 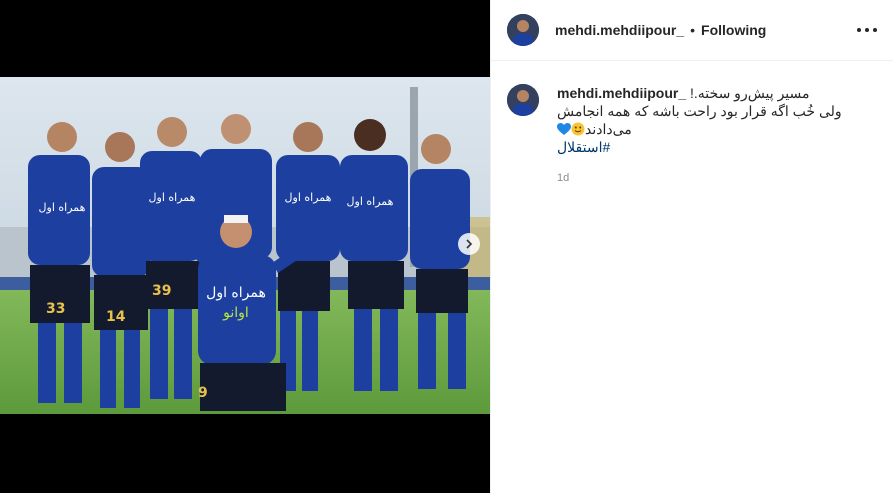 I want to click on shorts-number: 39, so click(x=161, y=291).